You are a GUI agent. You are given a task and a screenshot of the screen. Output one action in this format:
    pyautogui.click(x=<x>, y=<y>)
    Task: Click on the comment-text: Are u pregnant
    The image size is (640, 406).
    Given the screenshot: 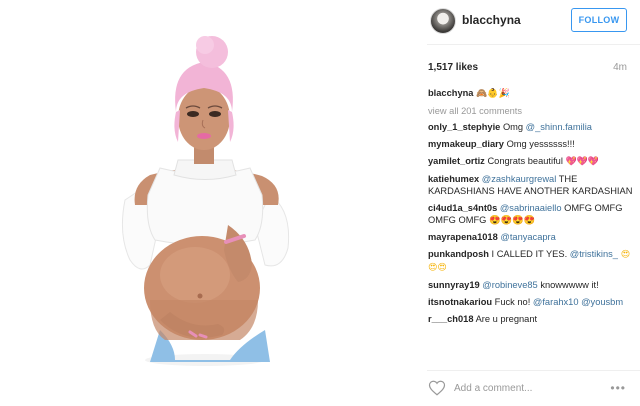 What is the action you would take?
    pyautogui.click(x=506, y=319)
    